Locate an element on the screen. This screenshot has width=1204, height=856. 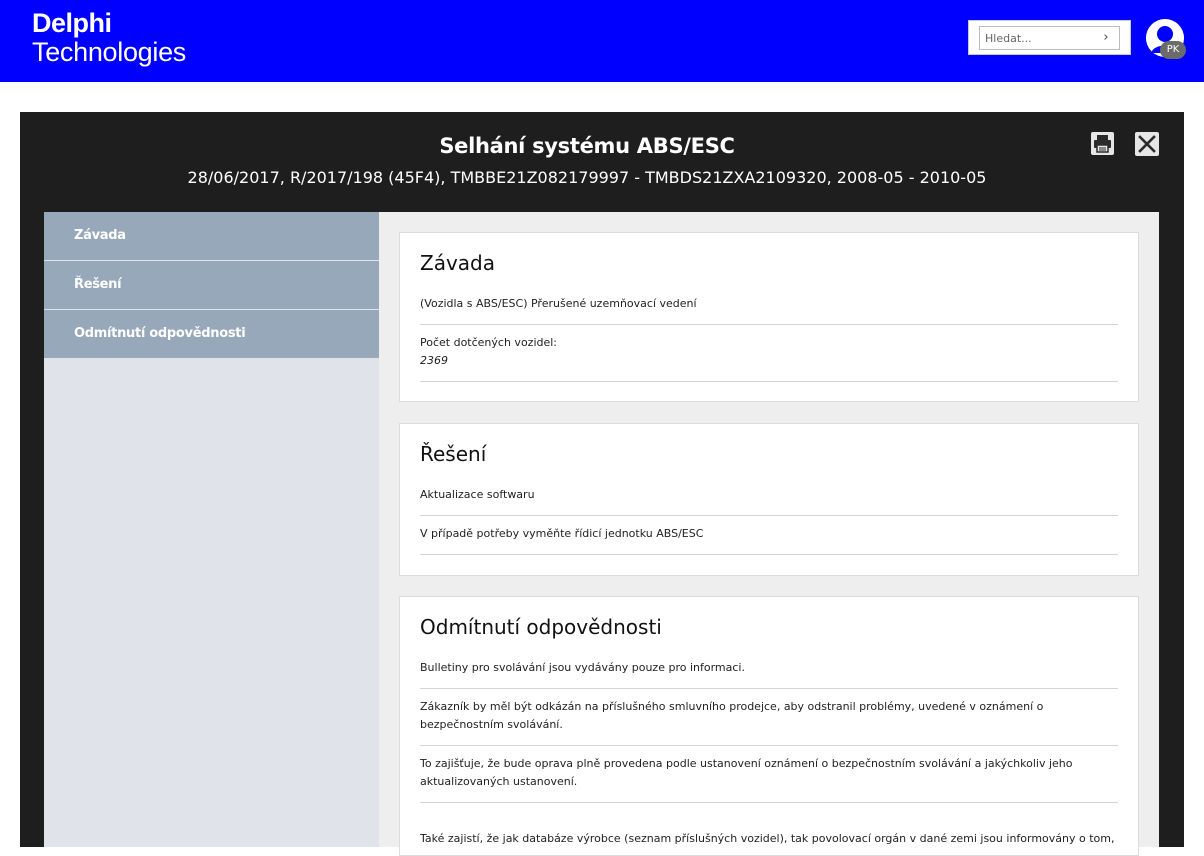
sidebar-item-odmitnuti: Odmítnutí odpovědnosti is located at coordinates (211, 334).